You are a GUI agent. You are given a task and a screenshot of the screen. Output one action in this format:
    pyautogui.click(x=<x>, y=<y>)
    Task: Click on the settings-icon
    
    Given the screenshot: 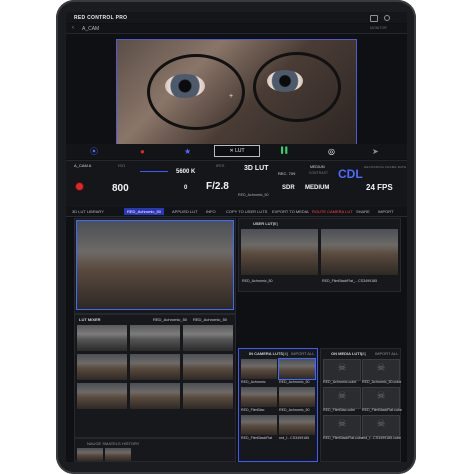 What is the action you would take?
    pyautogui.click(x=387, y=18)
    